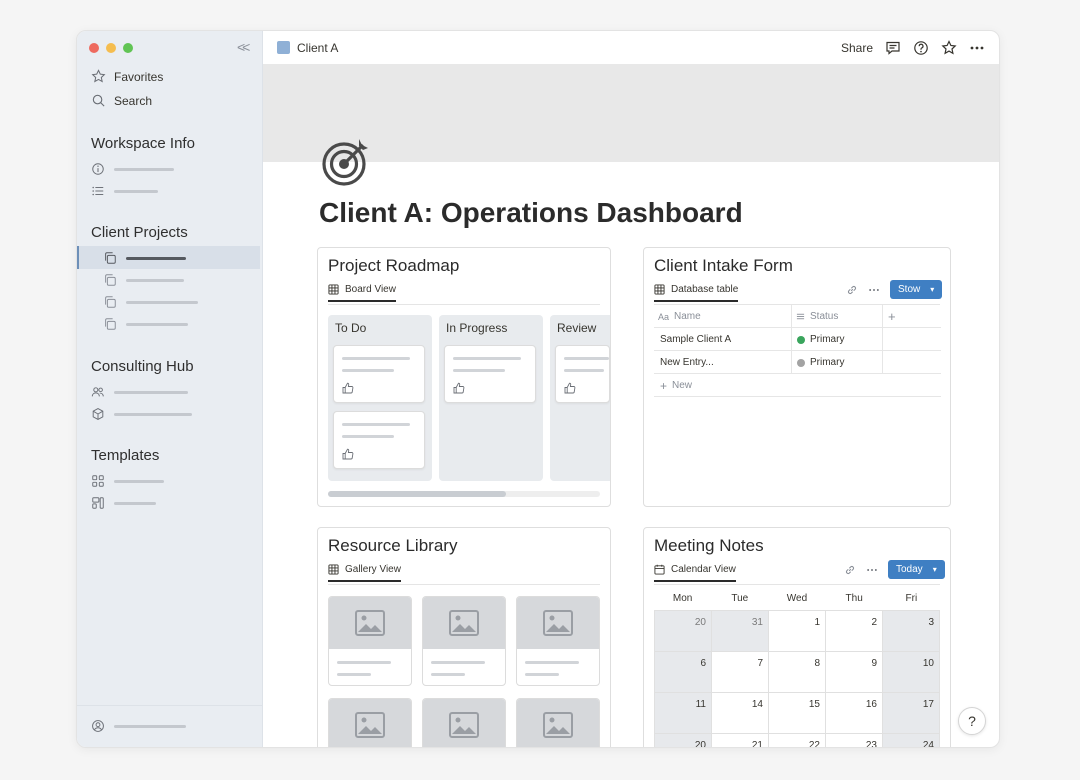 The height and width of the screenshot is (780, 1080). I want to click on roadmap-title: Project Roadmap, so click(393, 266).